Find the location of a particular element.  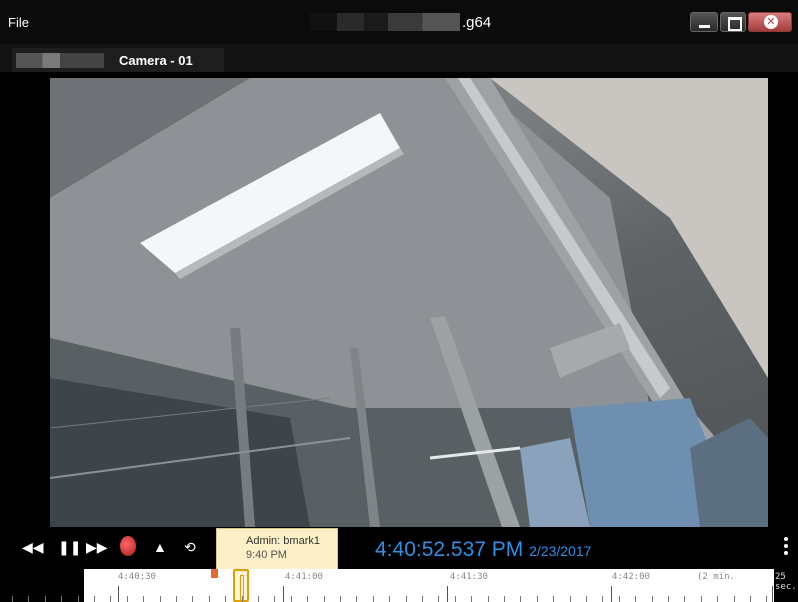

playback-time: 4:40:52.537 PM 2/23/2017 is located at coordinates (483, 550).